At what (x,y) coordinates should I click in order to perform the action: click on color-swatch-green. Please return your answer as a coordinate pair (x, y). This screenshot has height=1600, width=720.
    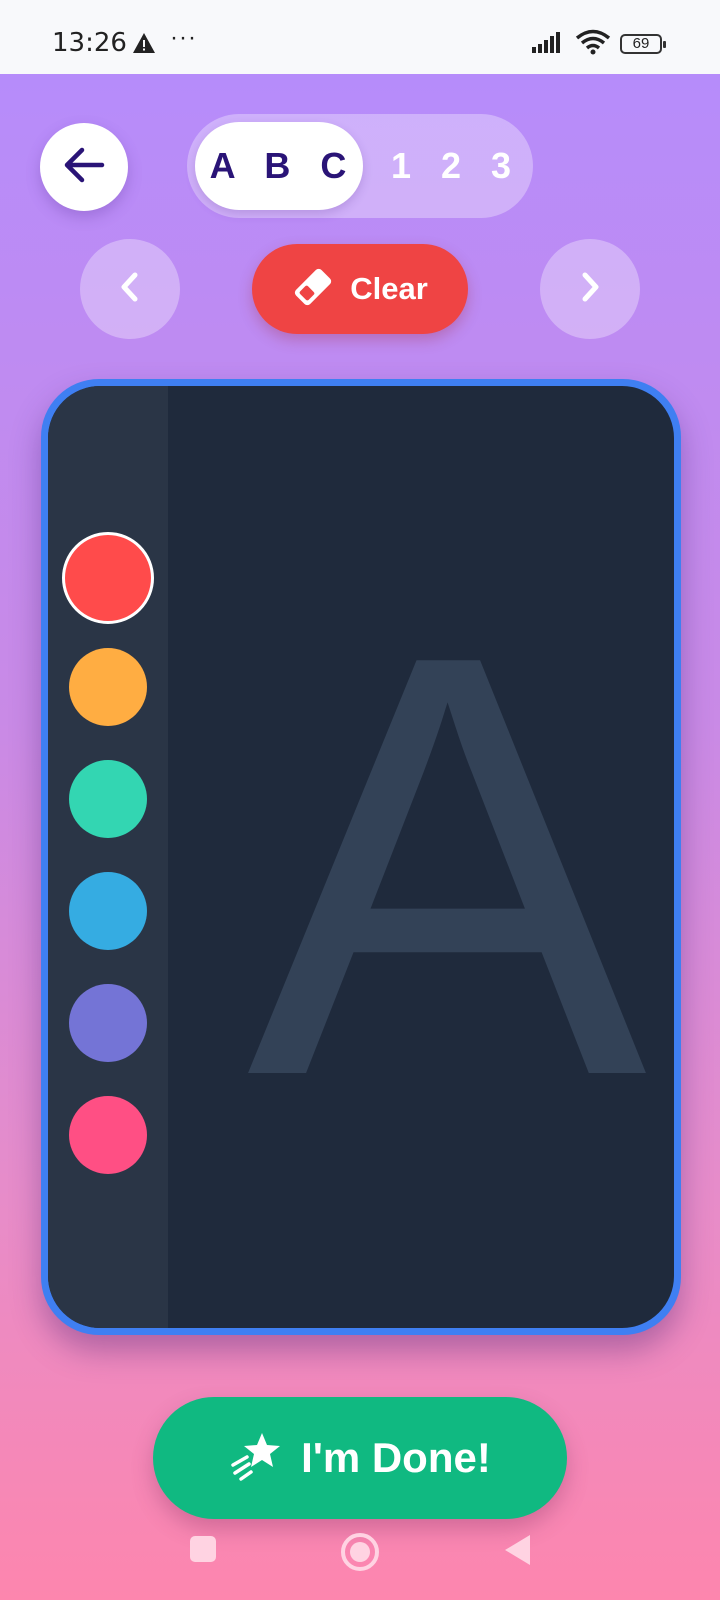
    Looking at the image, I should click on (108, 799).